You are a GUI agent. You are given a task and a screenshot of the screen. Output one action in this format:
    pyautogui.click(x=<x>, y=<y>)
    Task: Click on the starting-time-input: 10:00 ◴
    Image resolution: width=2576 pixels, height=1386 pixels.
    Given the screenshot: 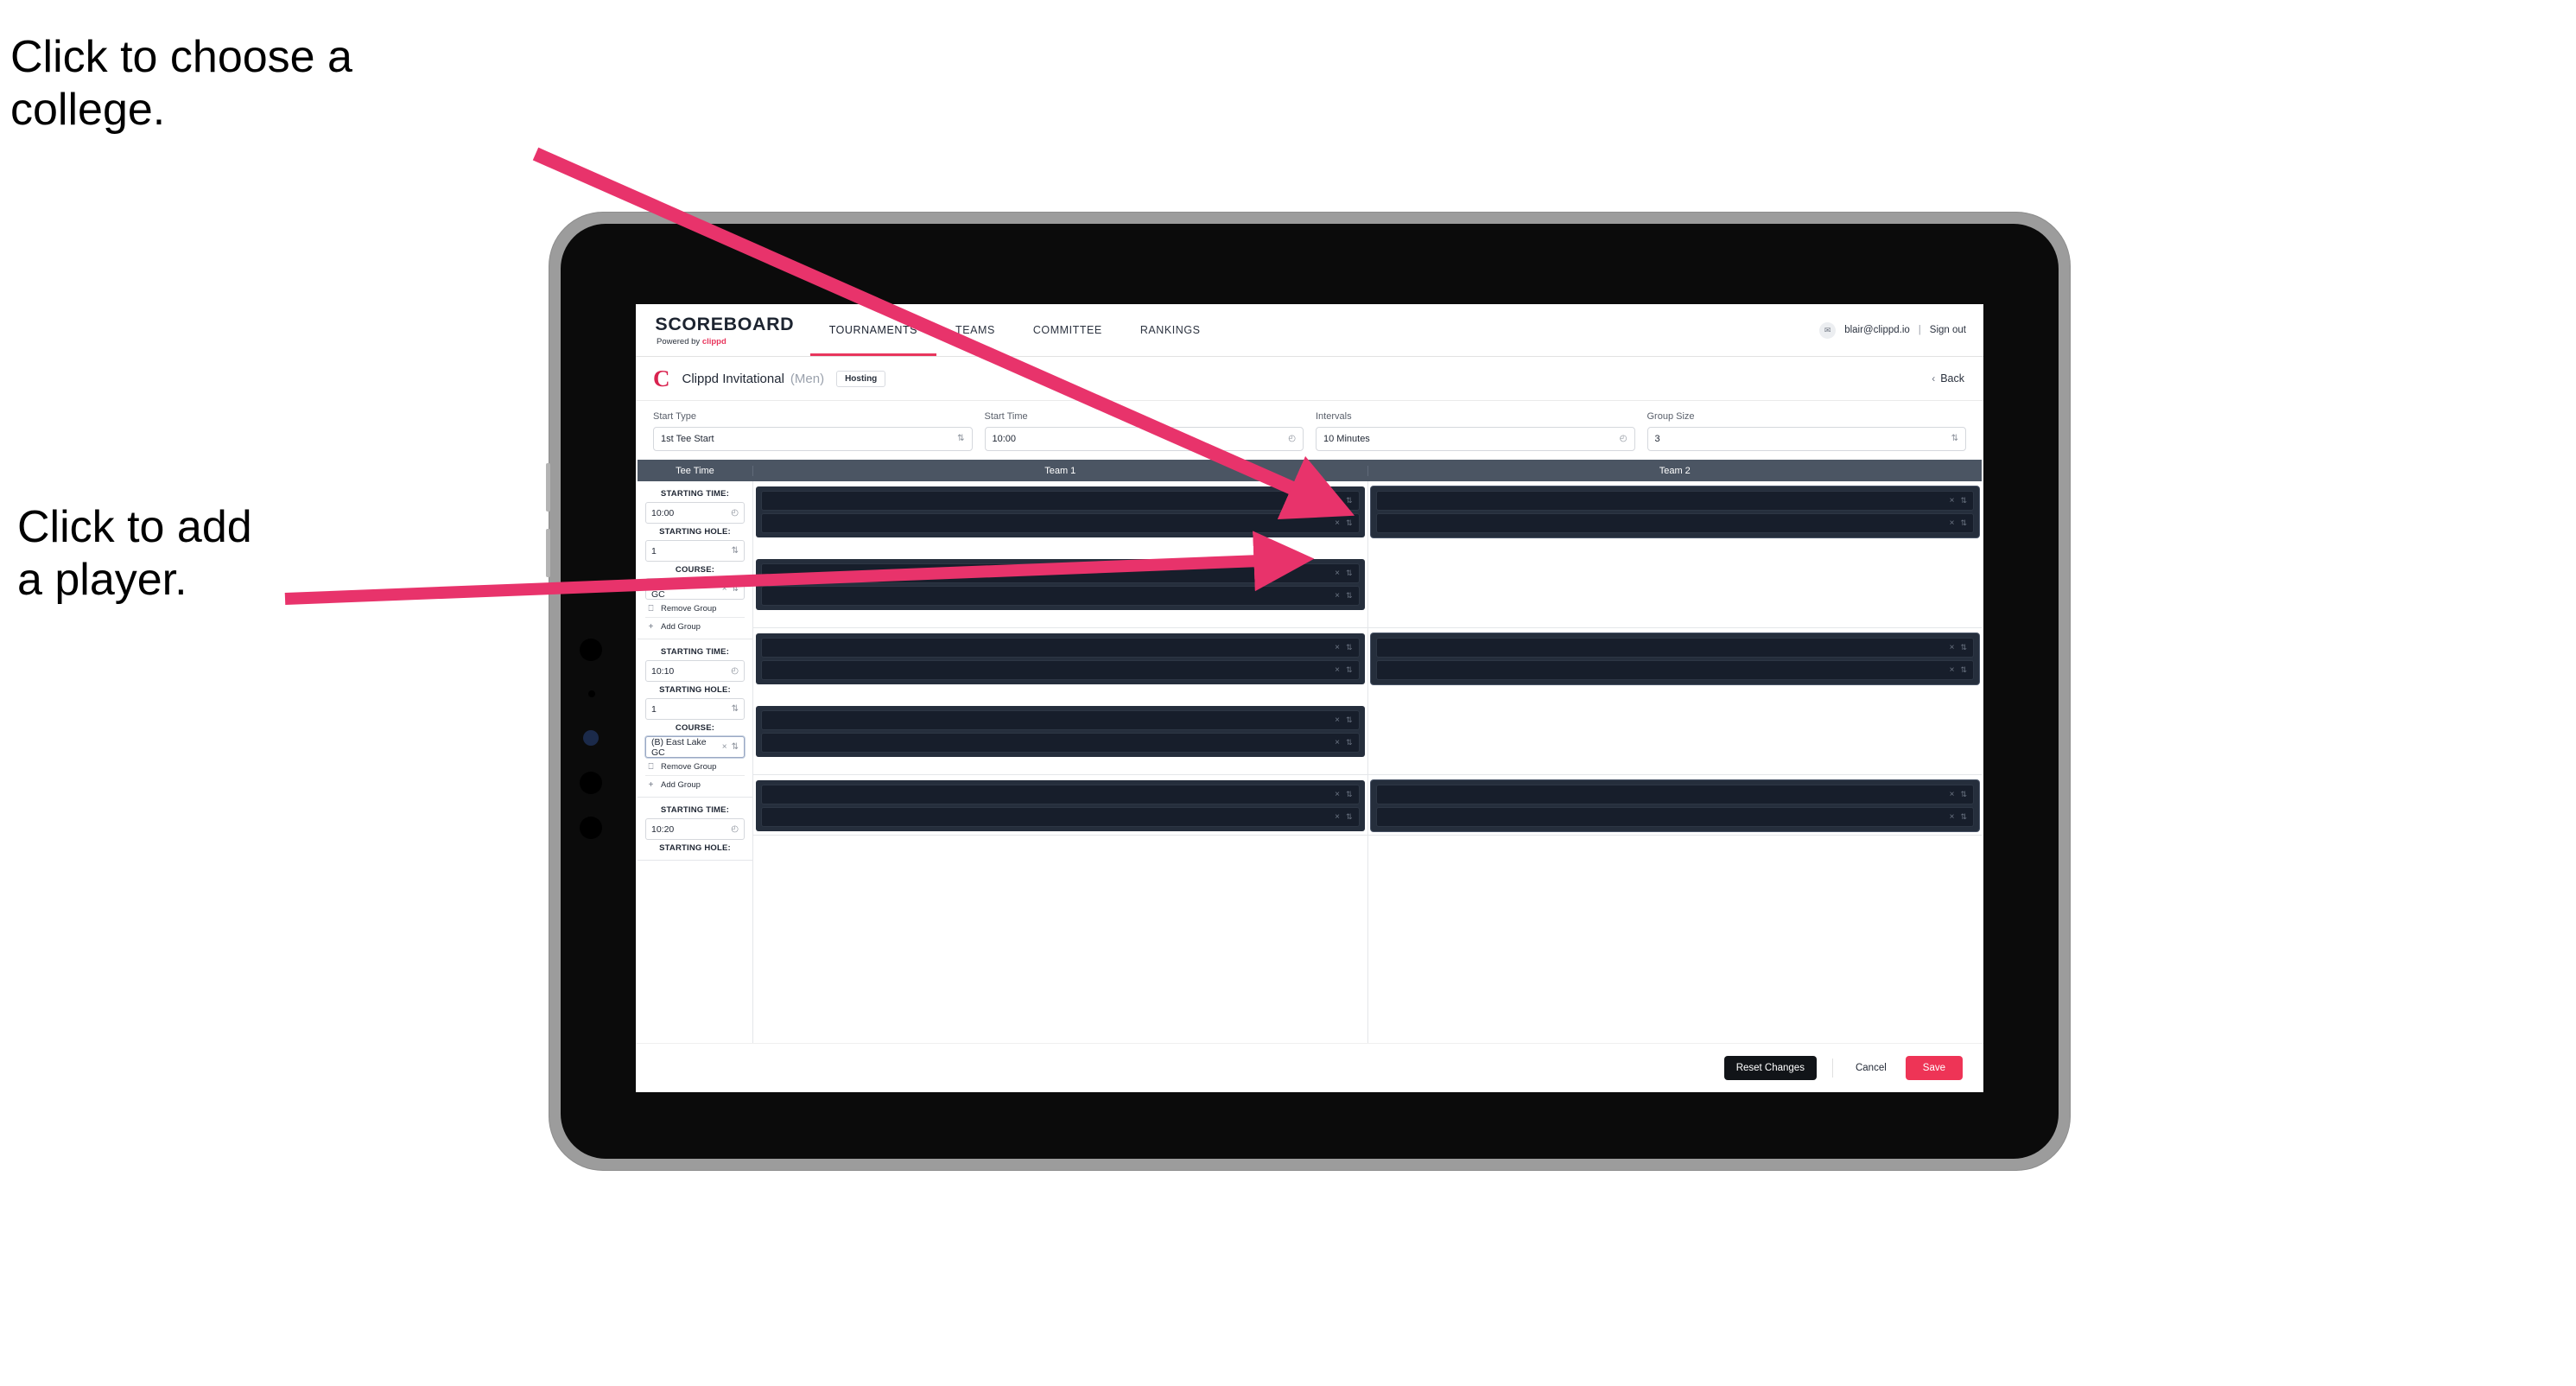 What is the action you would take?
    pyautogui.click(x=695, y=513)
    